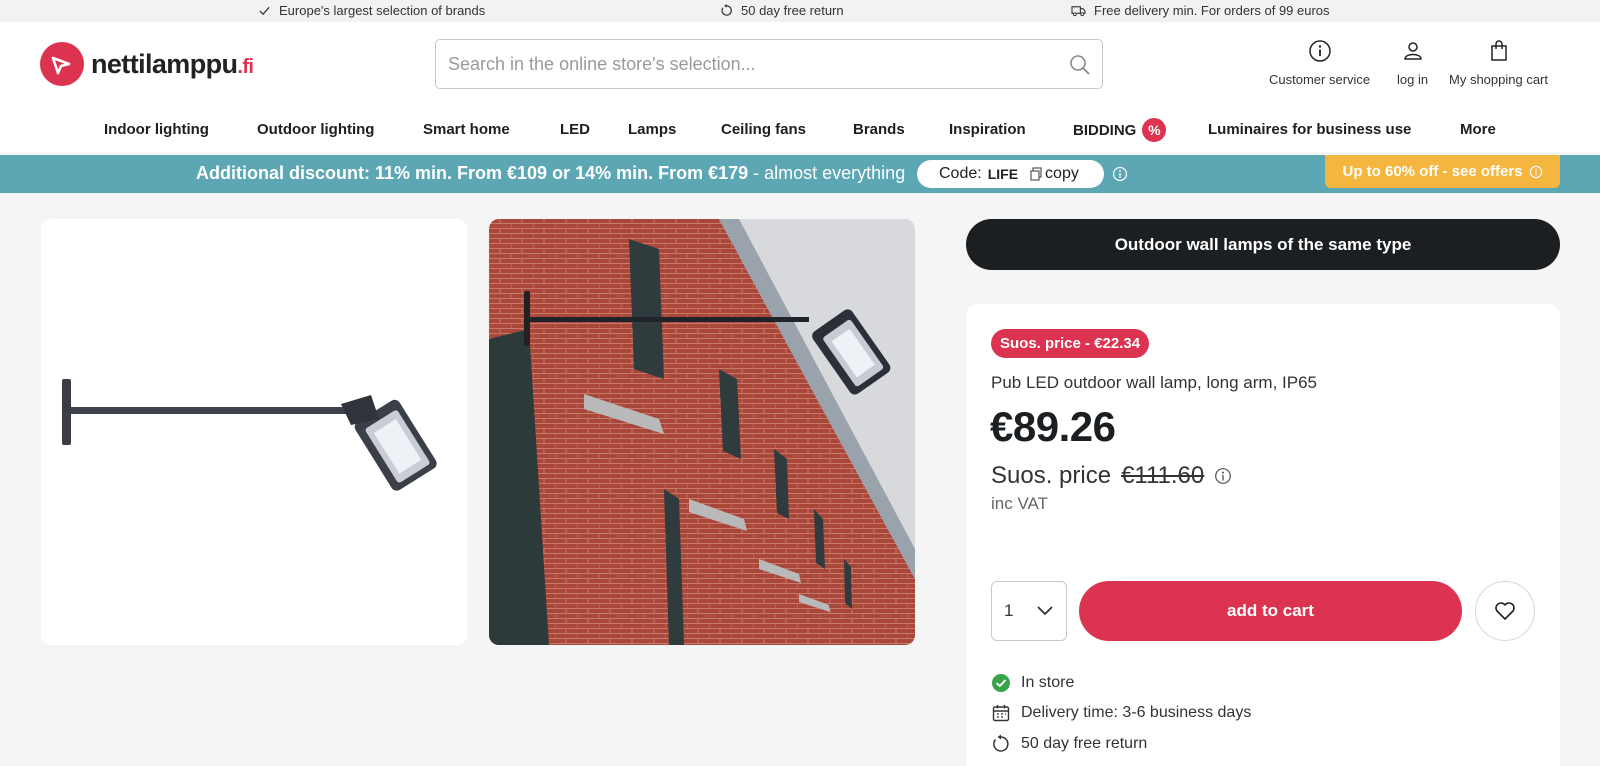 Image resolution: width=1600 pixels, height=766 pixels. Describe the element at coordinates (1223, 476) in the screenshot. I see `rrp-info-icon` at that location.